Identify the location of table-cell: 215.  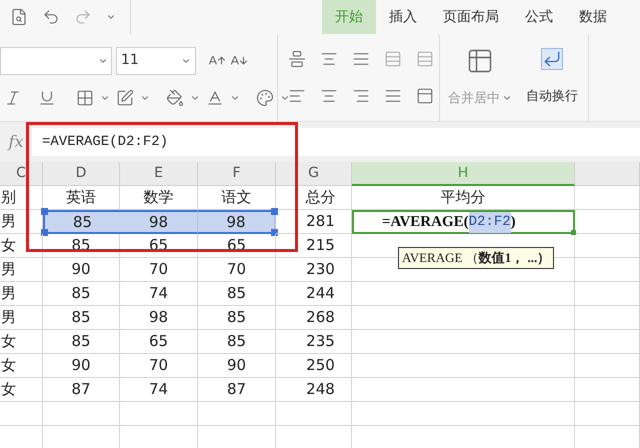
(314, 246).